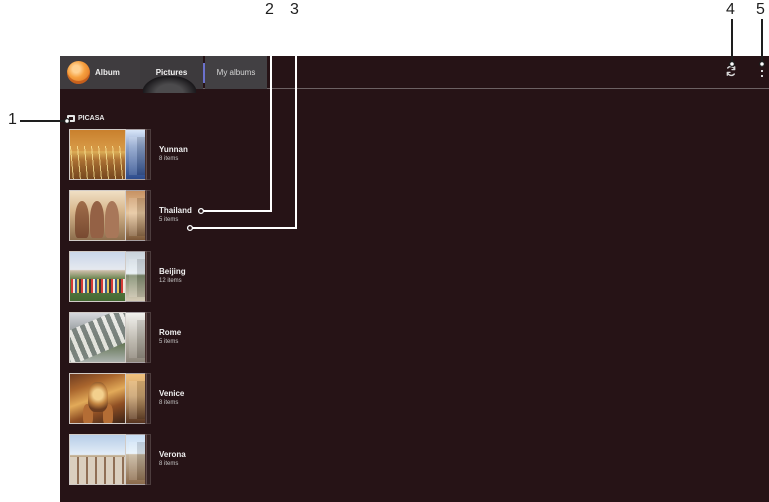  I want to click on my-albums-label: My albums, so click(236, 72).